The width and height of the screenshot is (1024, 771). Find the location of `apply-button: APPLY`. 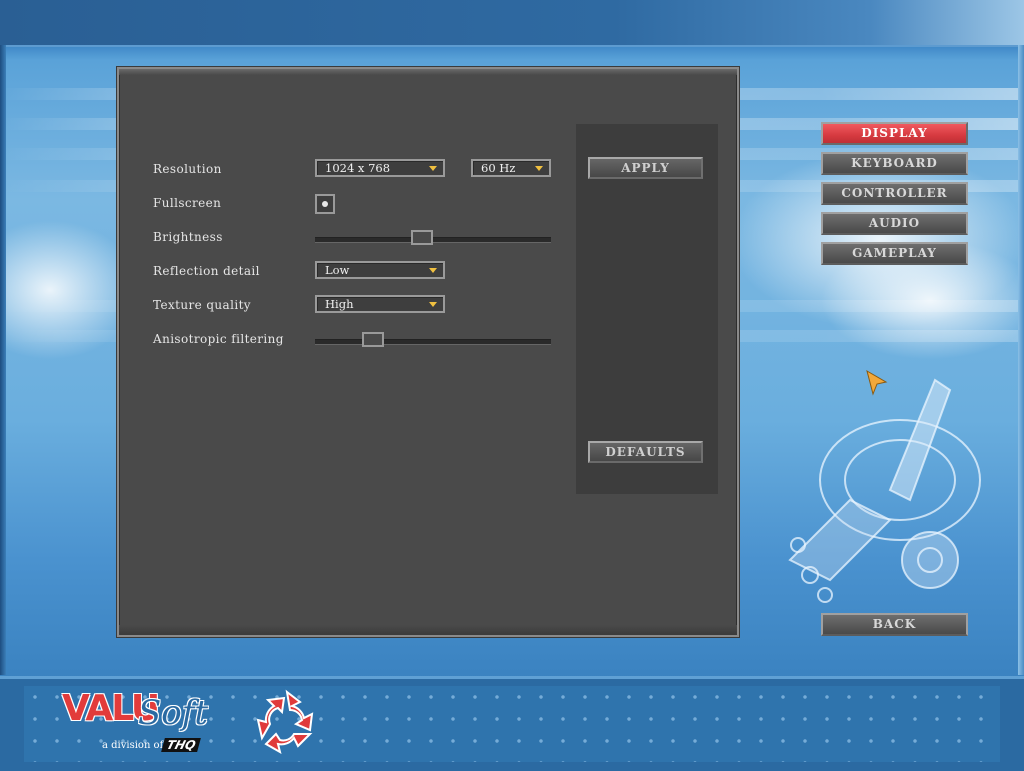

apply-button: APPLY is located at coordinates (645, 168).